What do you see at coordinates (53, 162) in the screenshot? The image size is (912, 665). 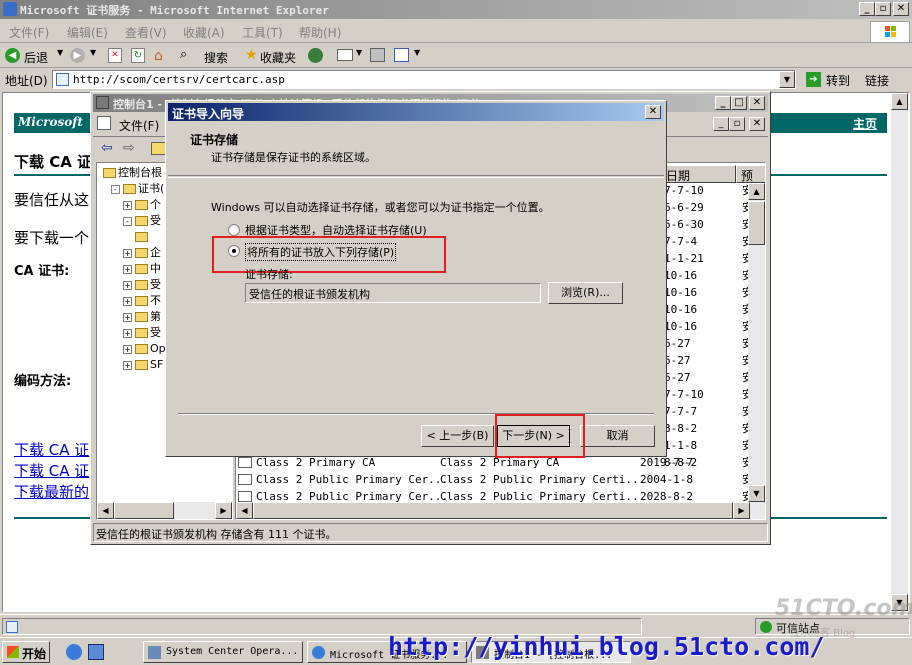 I see `page-heading: 下载 CA 证` at bounding box center [53, 162].